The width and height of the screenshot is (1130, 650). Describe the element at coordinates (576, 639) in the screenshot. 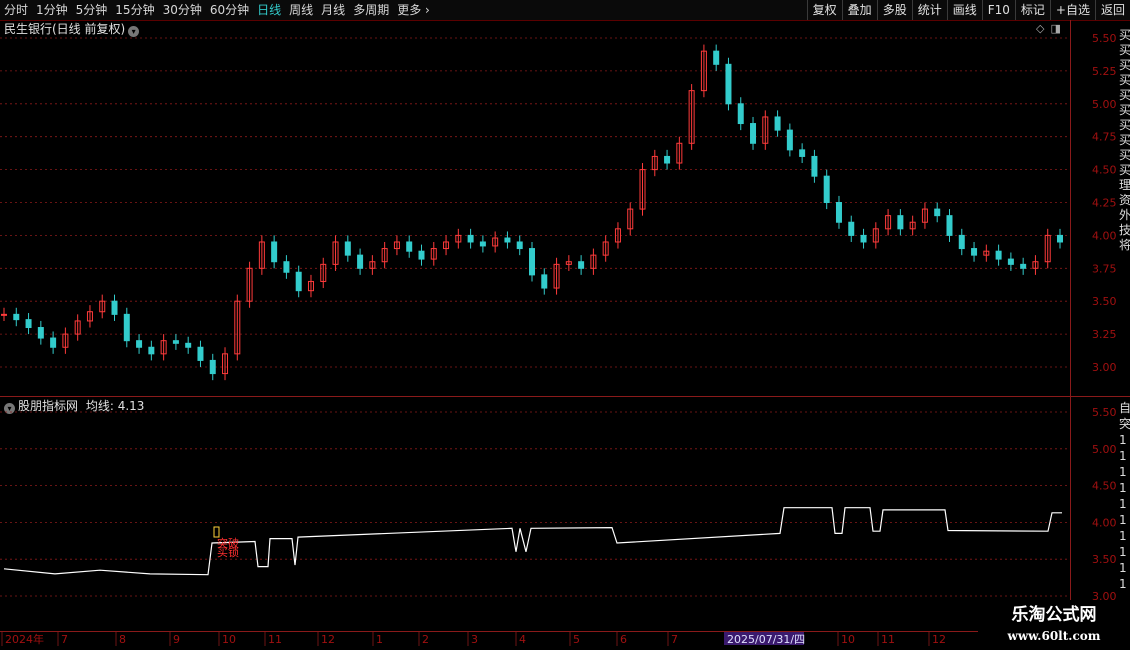

I see `x-axis-label: 5` at that location.